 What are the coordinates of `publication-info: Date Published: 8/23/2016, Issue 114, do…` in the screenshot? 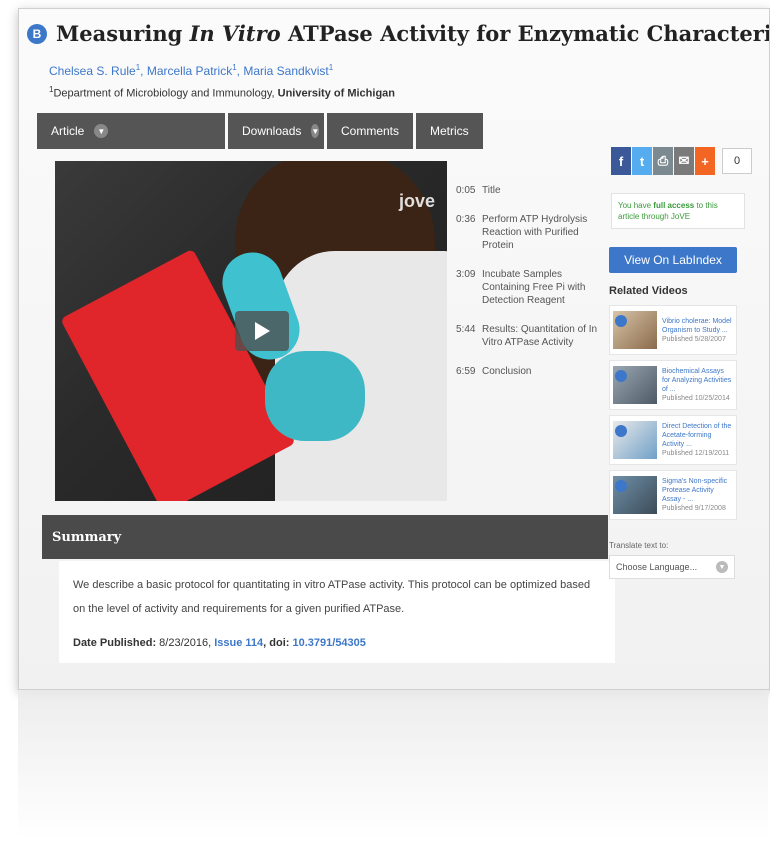 It's located at (219, 643).